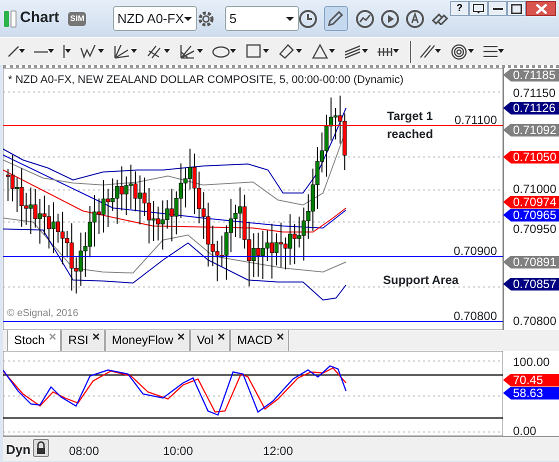 The width and height of the screenshot is (559, 462). What do you see at coordinates (77, 19) in the screenshot?
I see `sim-badge: SIM` at bounding box center [77, 19].